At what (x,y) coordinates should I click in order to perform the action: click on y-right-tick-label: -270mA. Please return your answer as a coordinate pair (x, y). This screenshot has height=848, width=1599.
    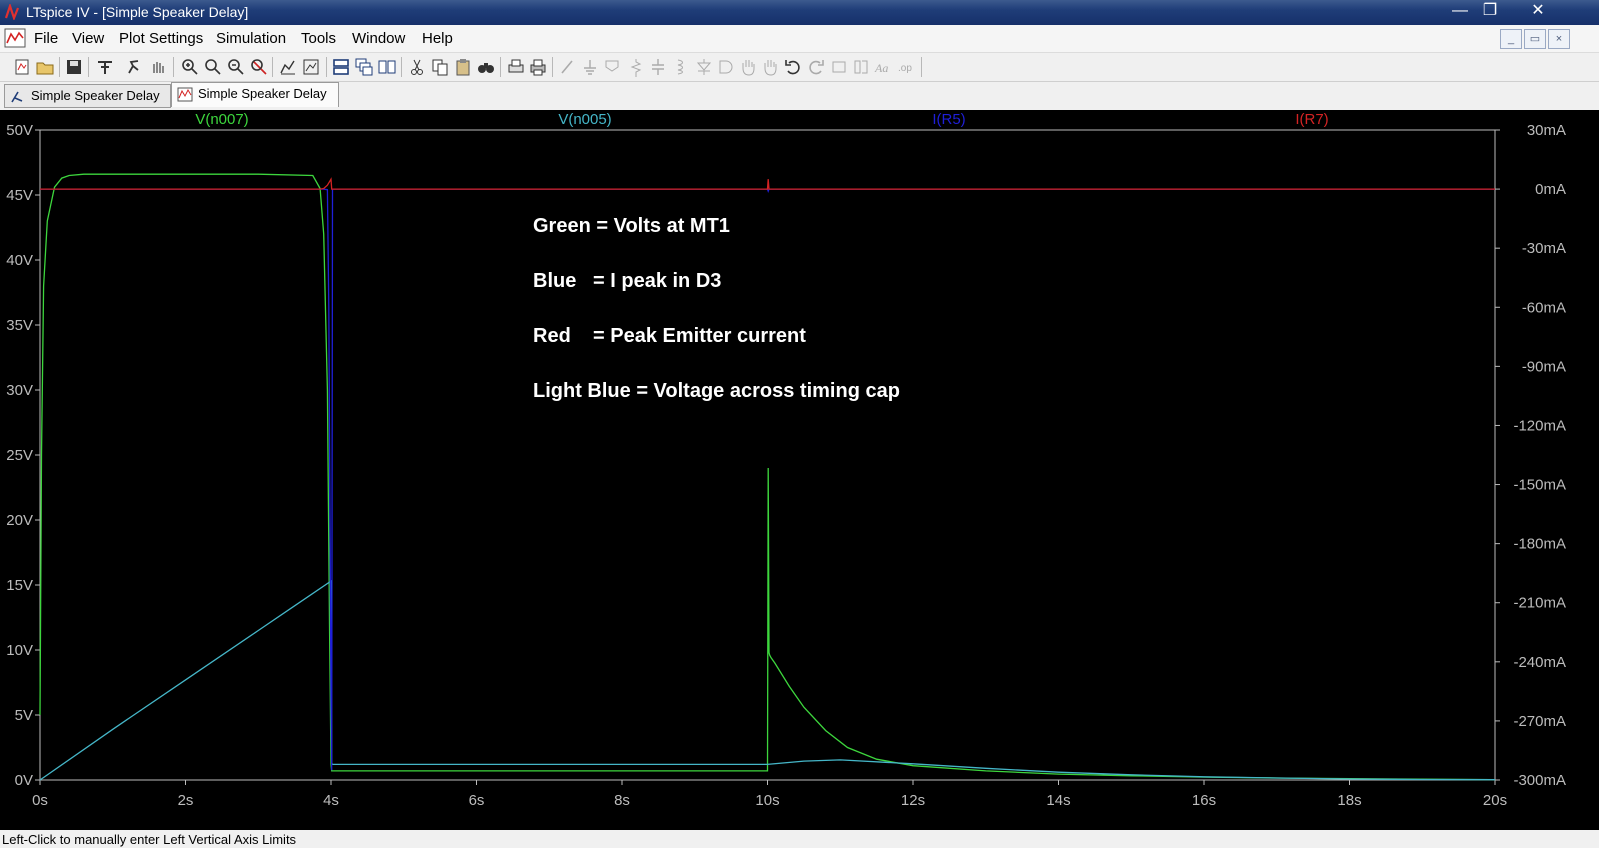
    Looking at the image, I should click on (1539, 721).